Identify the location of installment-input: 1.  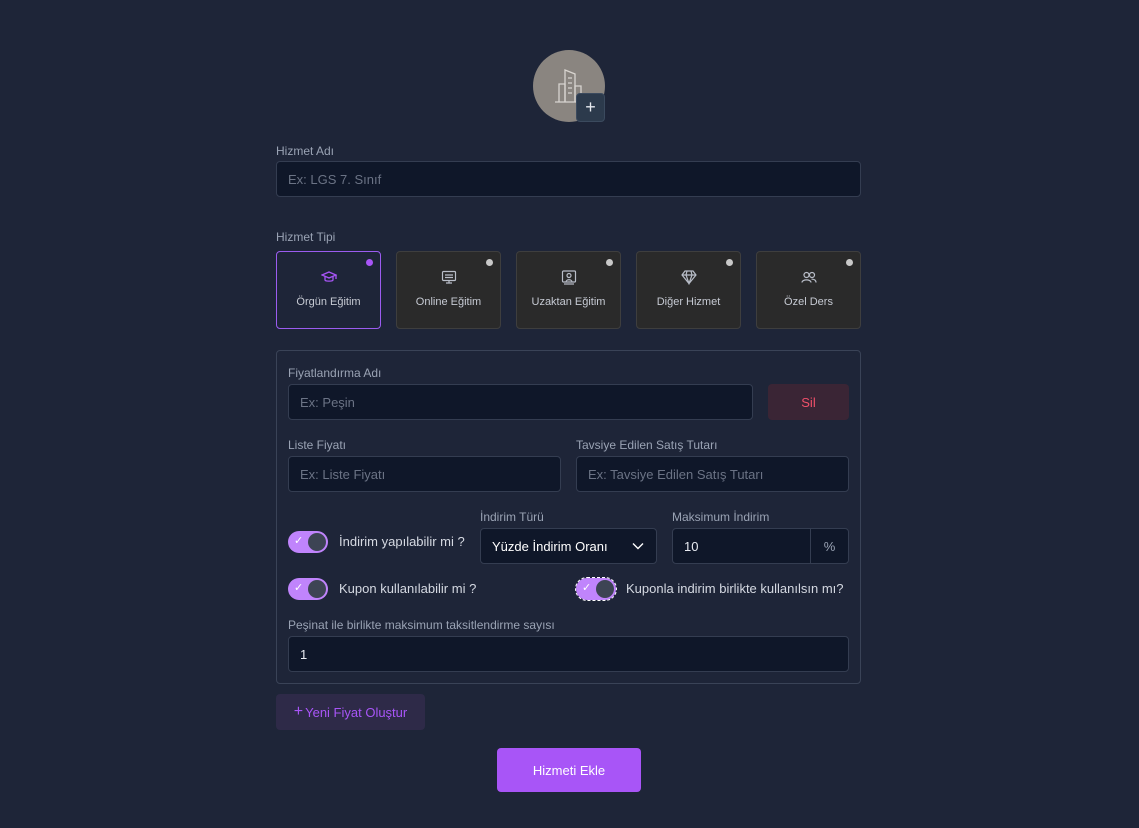
(568, 654).